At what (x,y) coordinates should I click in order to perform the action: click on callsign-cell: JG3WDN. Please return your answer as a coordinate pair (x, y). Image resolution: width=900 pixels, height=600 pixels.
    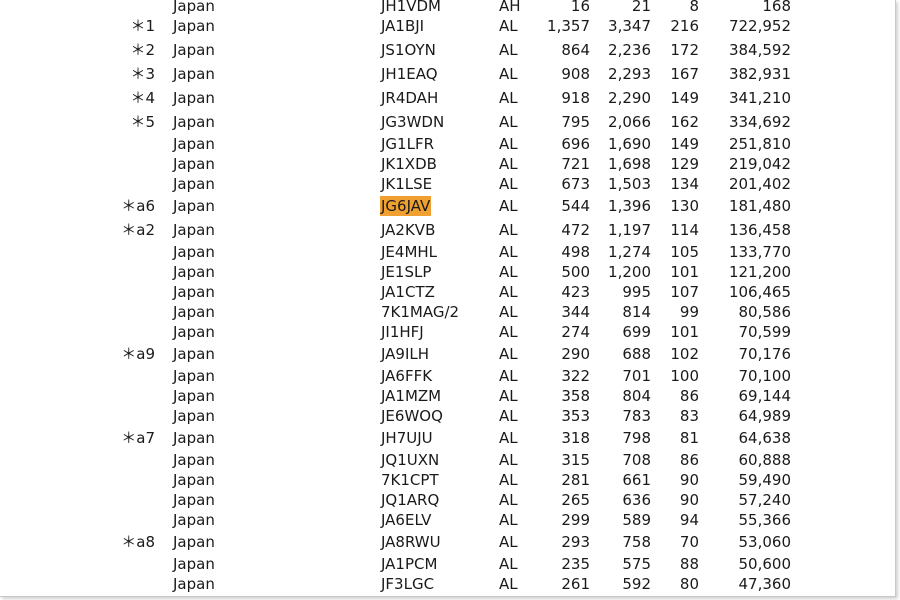
    Looking at the image, I should click on (413, 122).